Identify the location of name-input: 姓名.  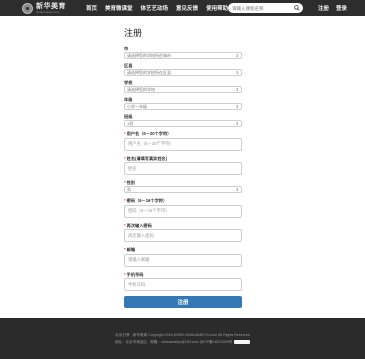
(183, 168).